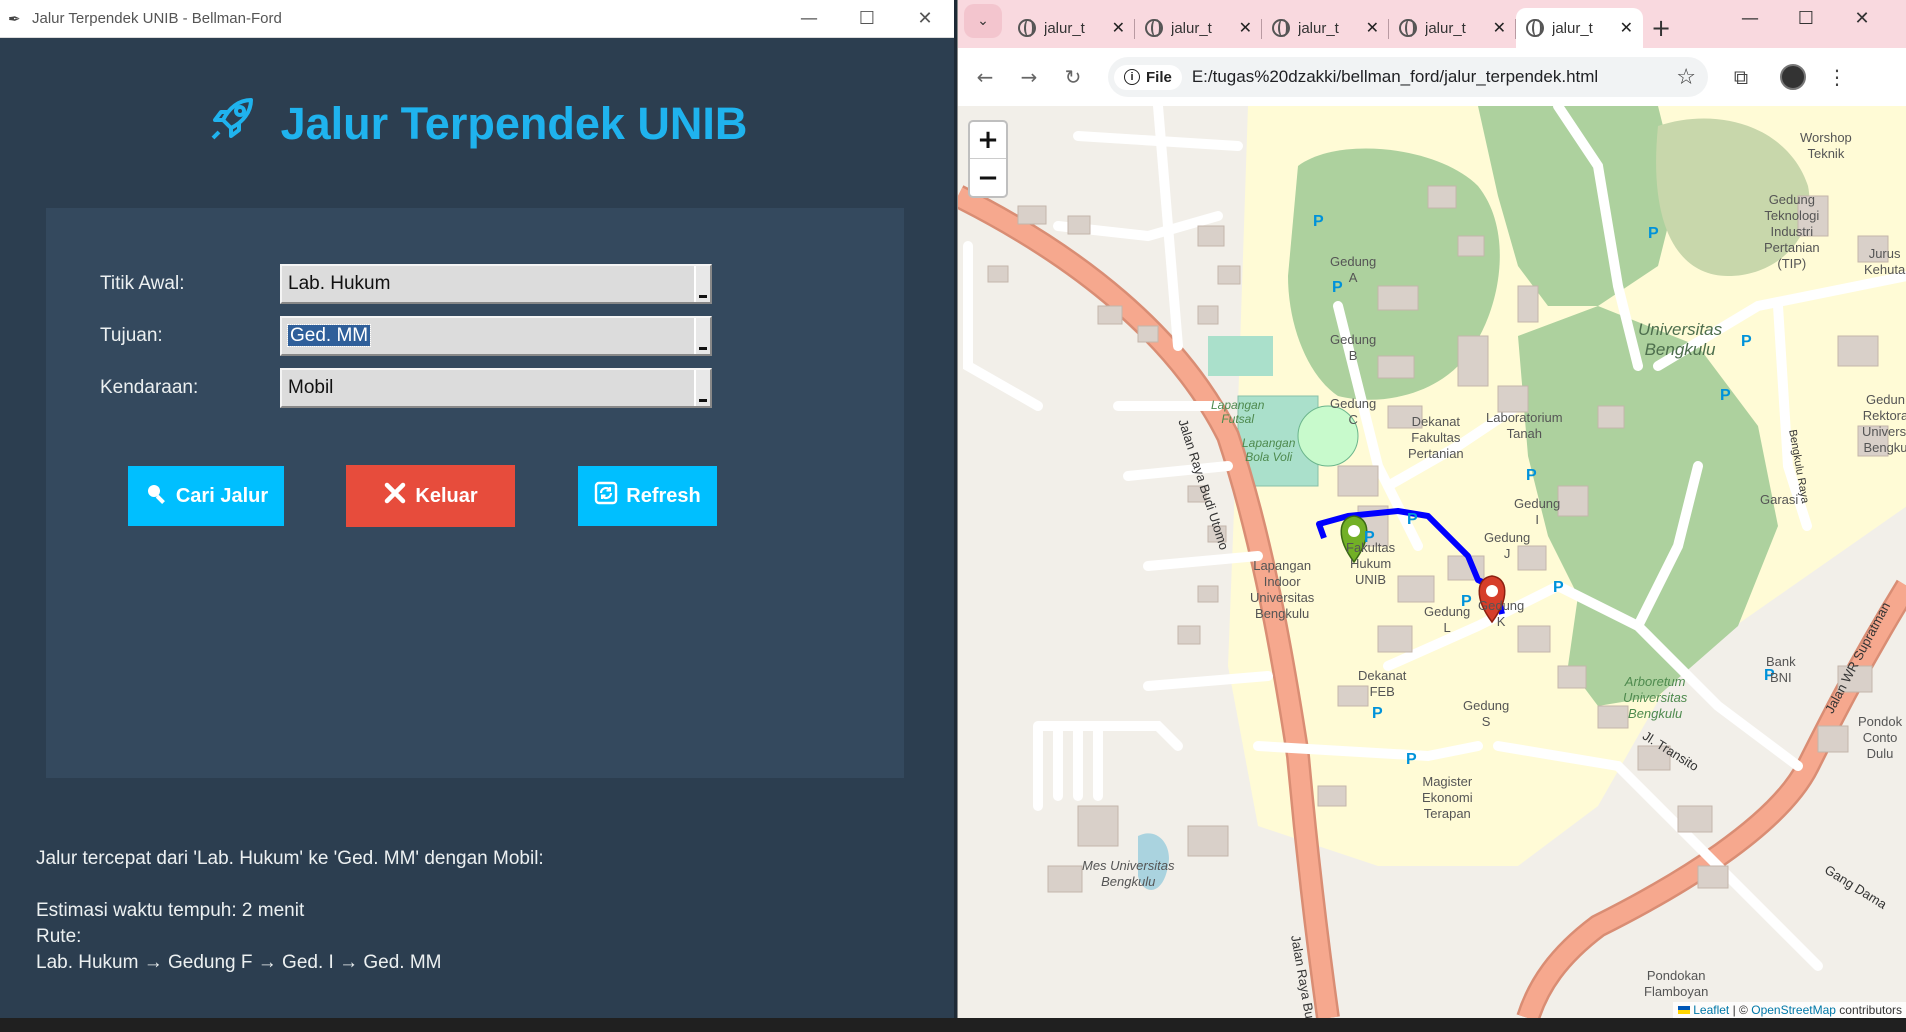  I want to click on profile-button, so click(1793, 77).